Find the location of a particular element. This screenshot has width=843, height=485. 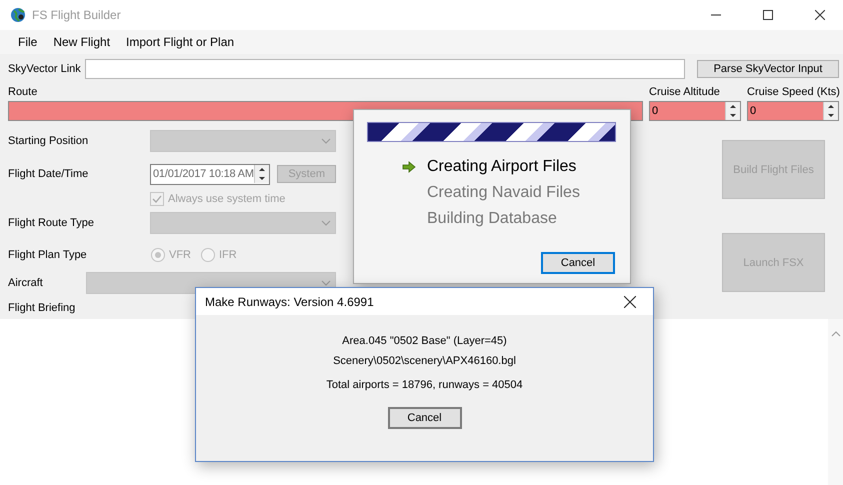

status-text: Scenery\0502\scenery\APX46160.bgl is located at coordinates (424, 361).